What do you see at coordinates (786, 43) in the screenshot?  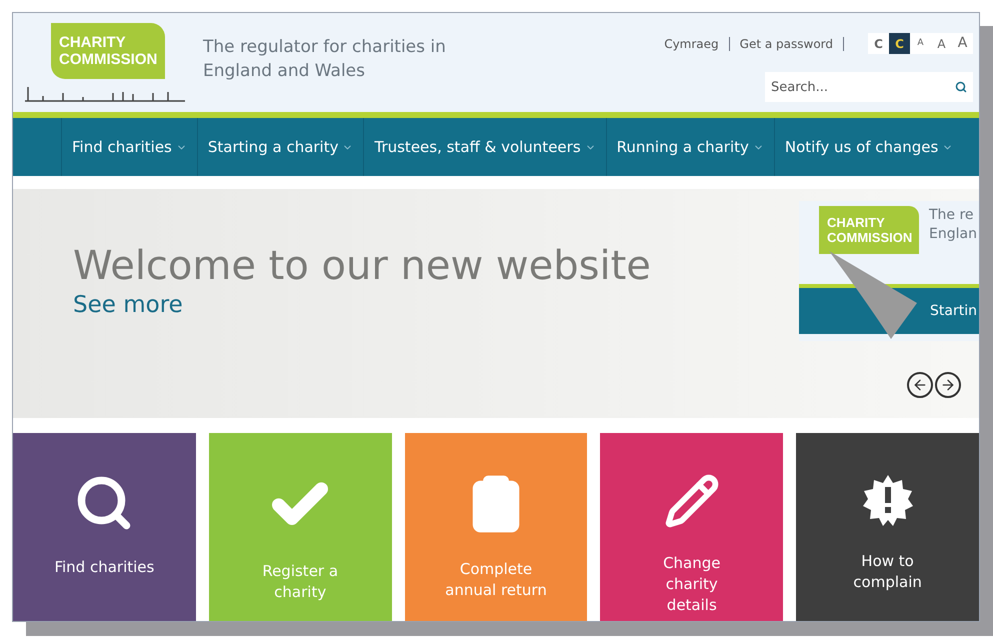 I see `top-link: Get a password` at bounding box center [786, 43].